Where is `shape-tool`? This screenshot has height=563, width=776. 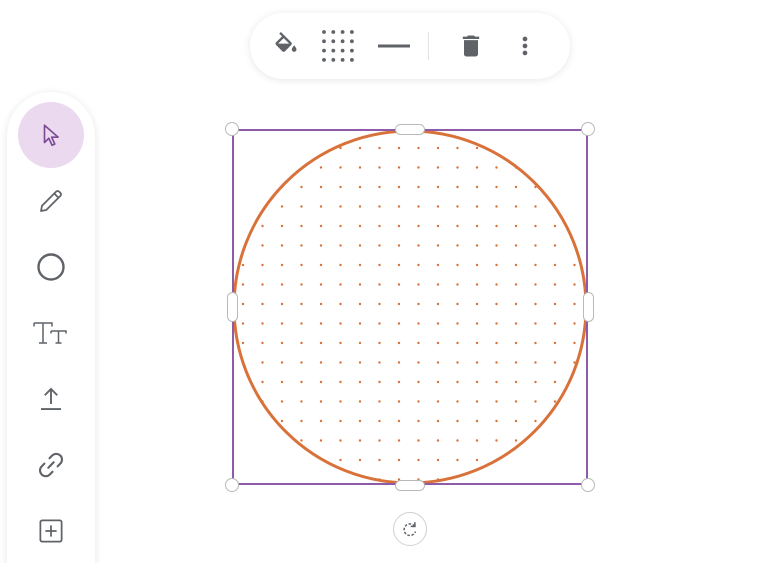
shape-tool is located at coordinates (51, 267).